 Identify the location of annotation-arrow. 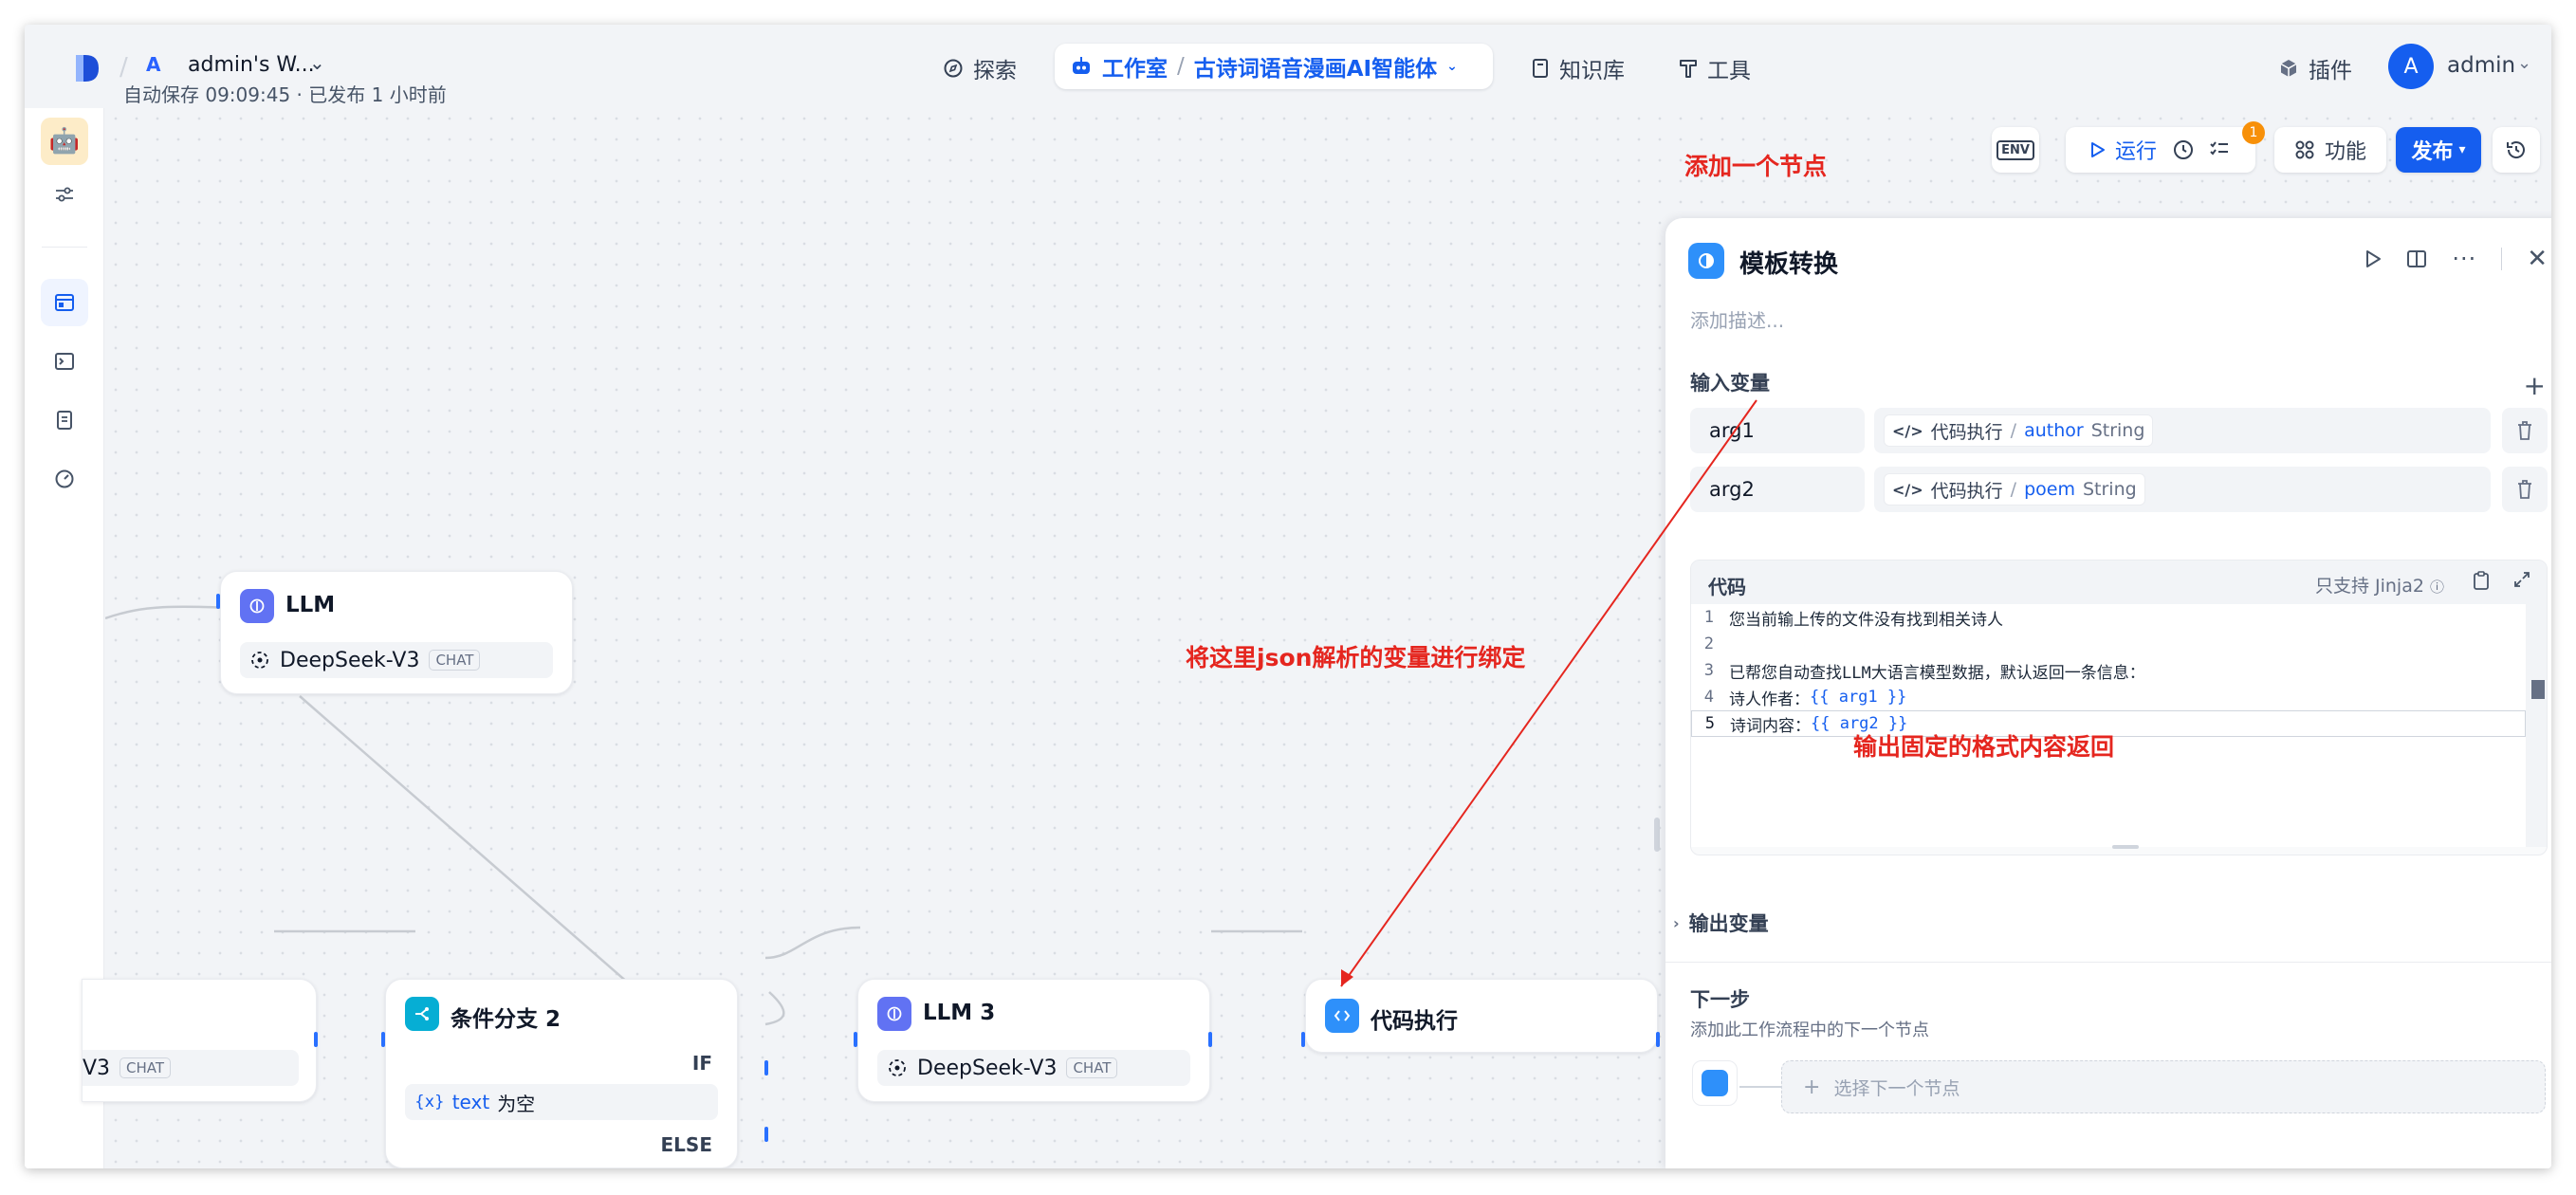
(1548, 693).